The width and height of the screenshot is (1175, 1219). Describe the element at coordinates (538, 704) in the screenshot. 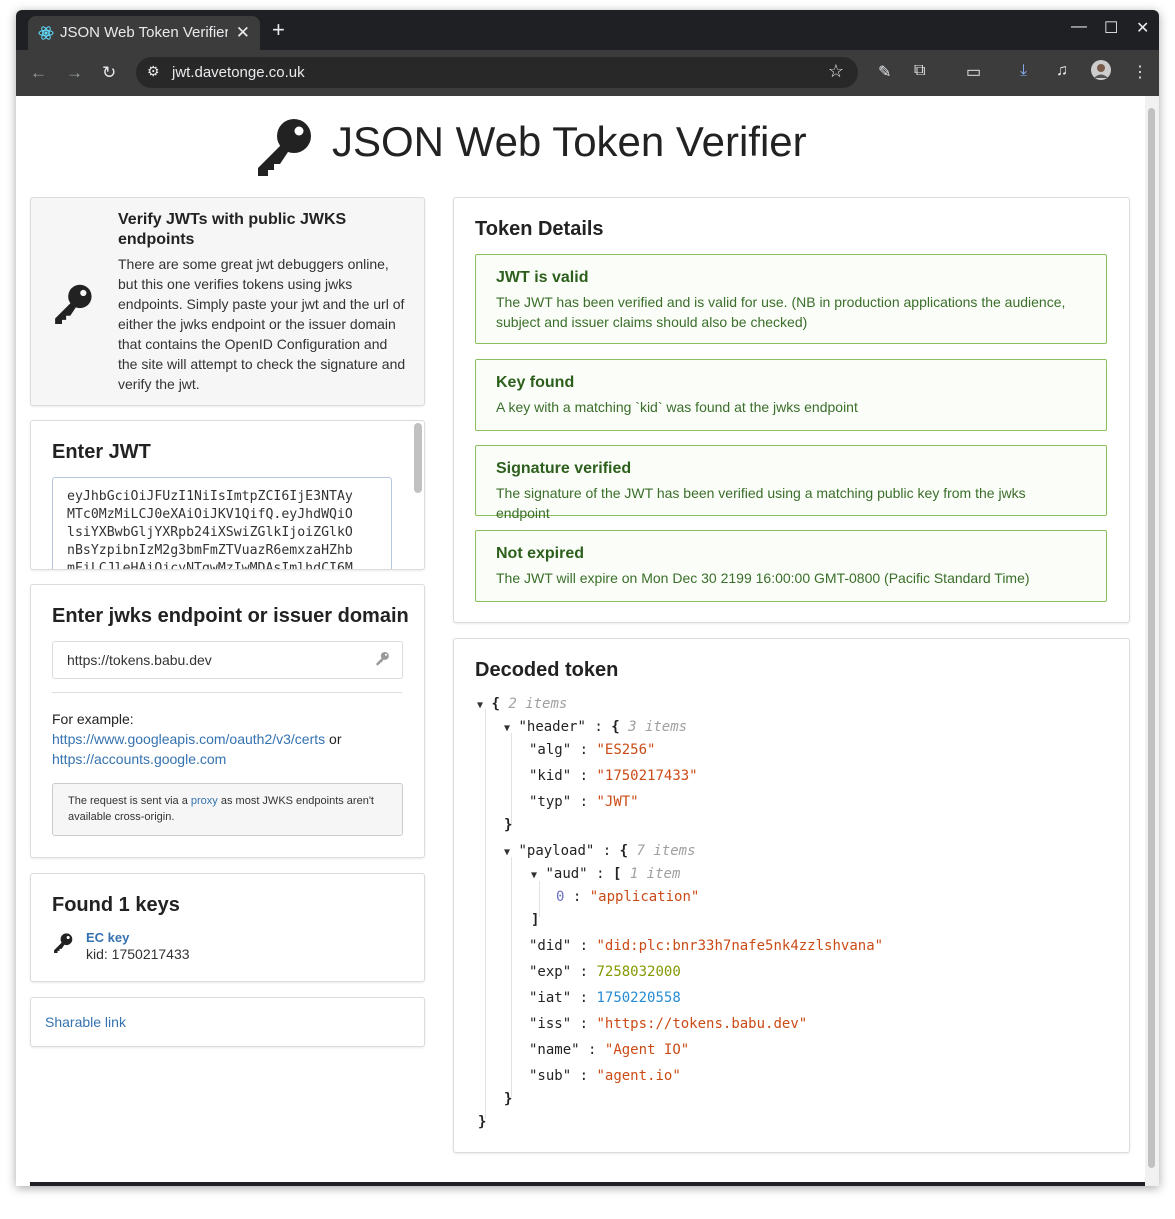

I see `root-count: 2 items` at that location.